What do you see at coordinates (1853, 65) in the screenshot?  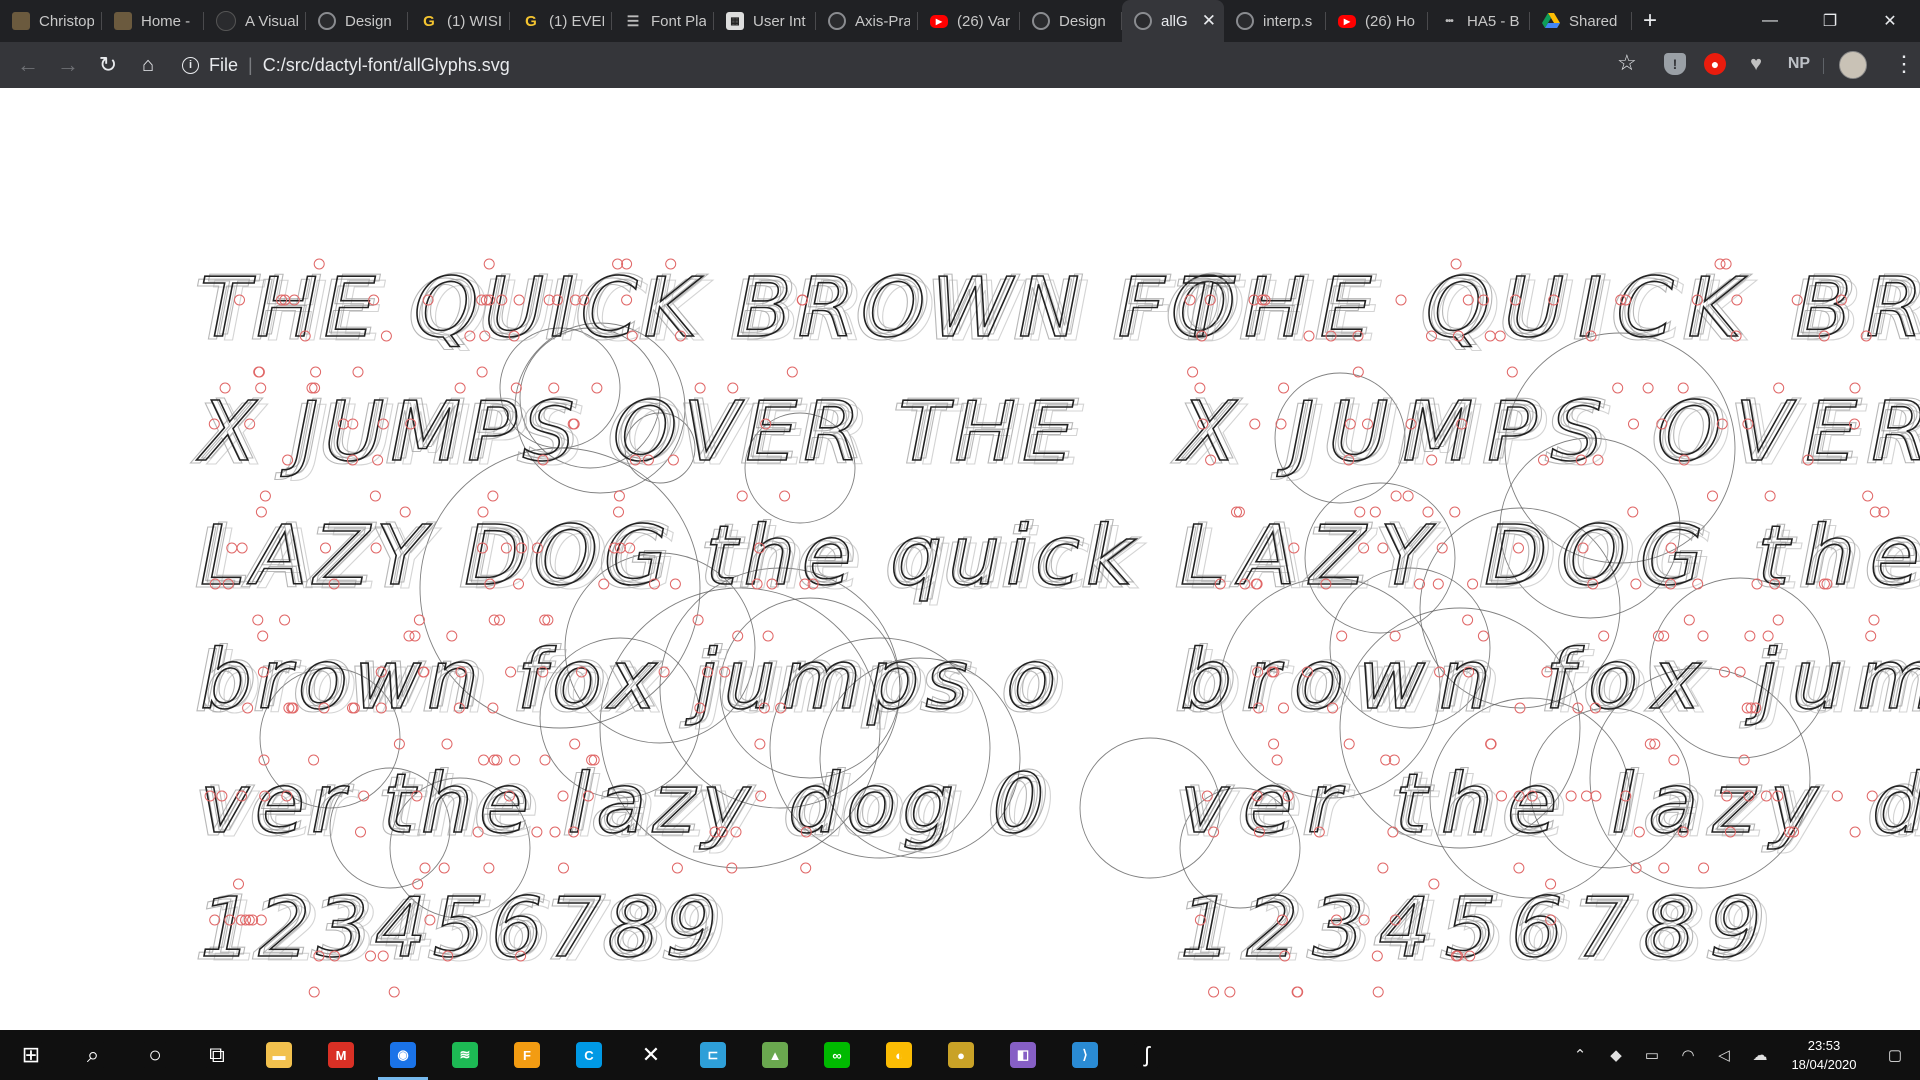 I see `profile-avatar` at bounding box center [1853, 65].